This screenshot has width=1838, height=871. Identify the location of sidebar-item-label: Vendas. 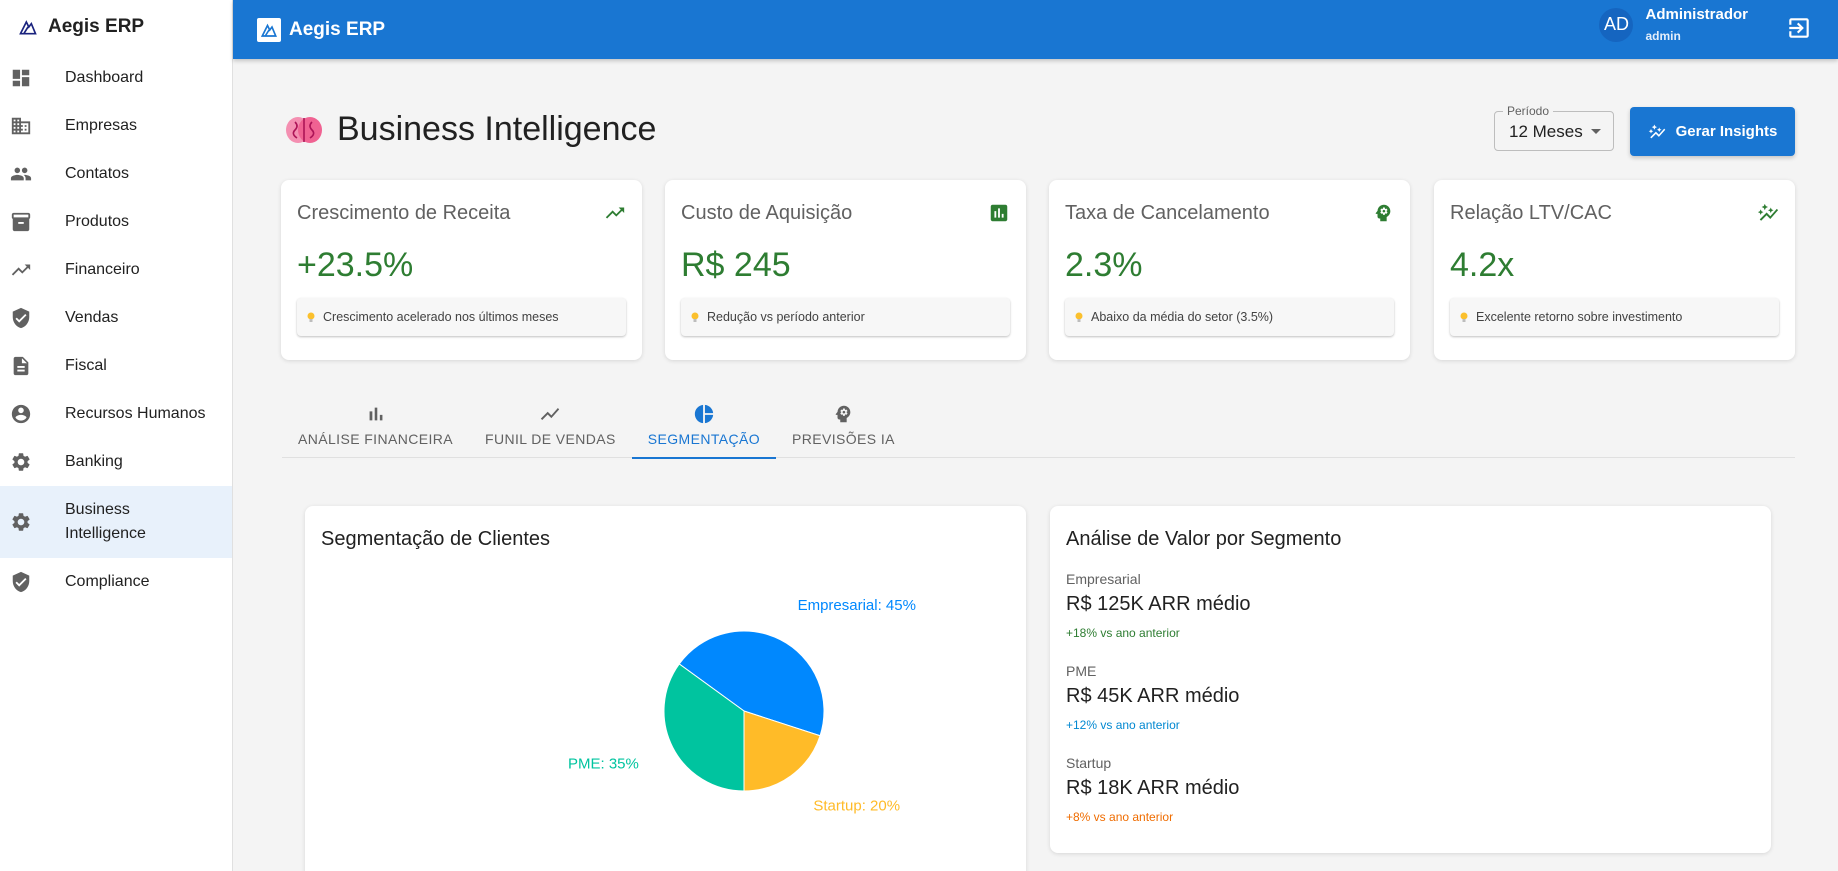
(92, 317).